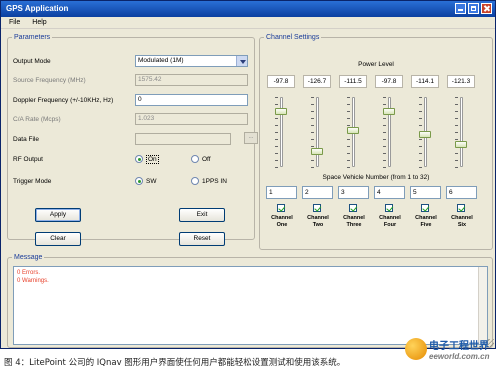 This screenshot has width=500, height=375. I want to click on exit-button: Exit, so click(202, 215).